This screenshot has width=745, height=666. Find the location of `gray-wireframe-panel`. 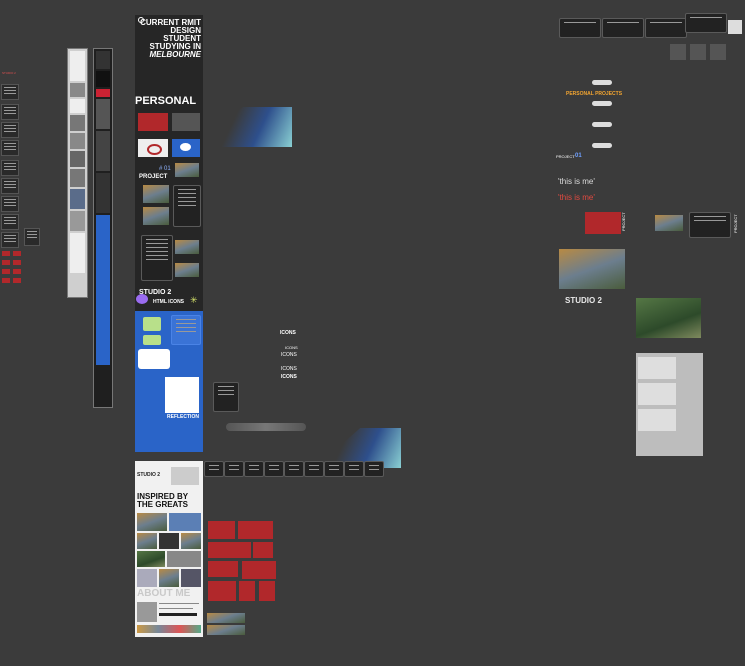

gray-wireframe-panel is located at coordinates (669, 404).